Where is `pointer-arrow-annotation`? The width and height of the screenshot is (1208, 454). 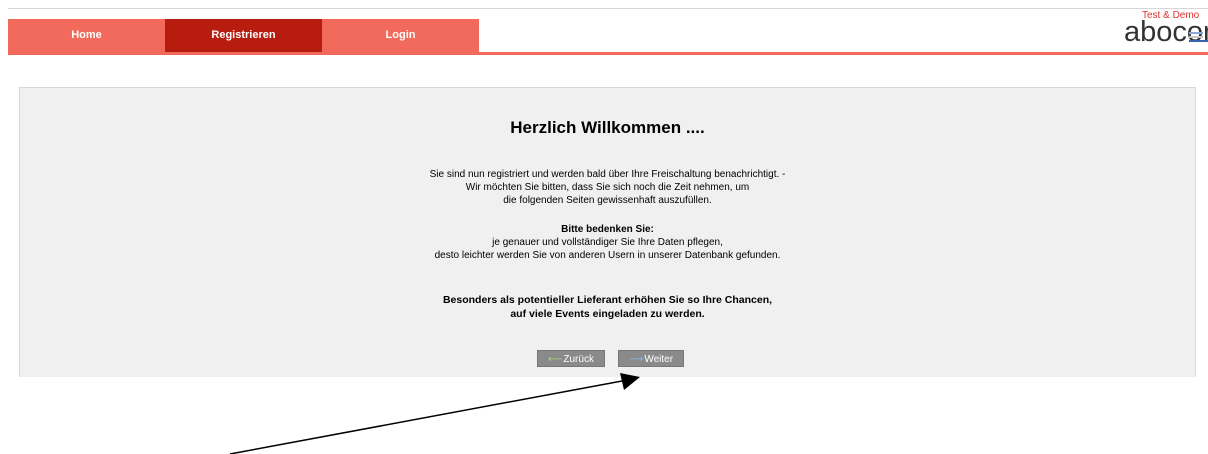
pointer-arrow-annotation is located at coordinates (434, 413).